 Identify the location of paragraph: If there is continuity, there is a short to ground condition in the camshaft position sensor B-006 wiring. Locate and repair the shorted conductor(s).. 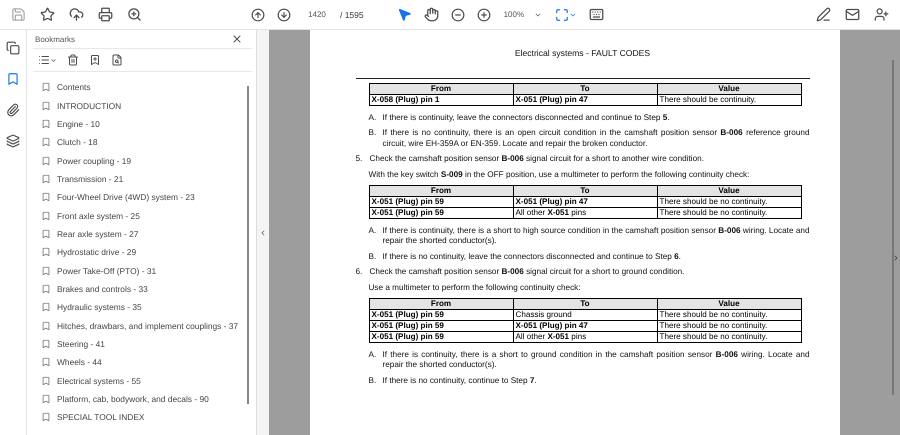
(596, 360).